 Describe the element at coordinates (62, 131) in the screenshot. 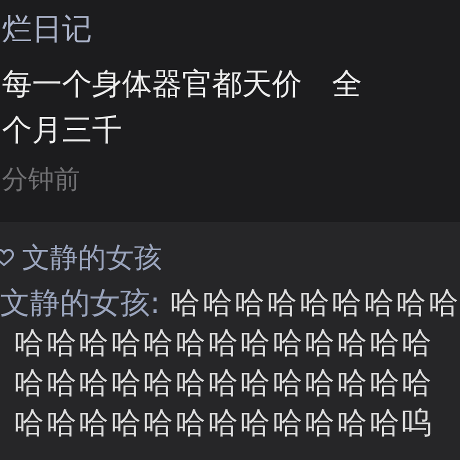

I see `post-text-line: 个月三千` at that location.